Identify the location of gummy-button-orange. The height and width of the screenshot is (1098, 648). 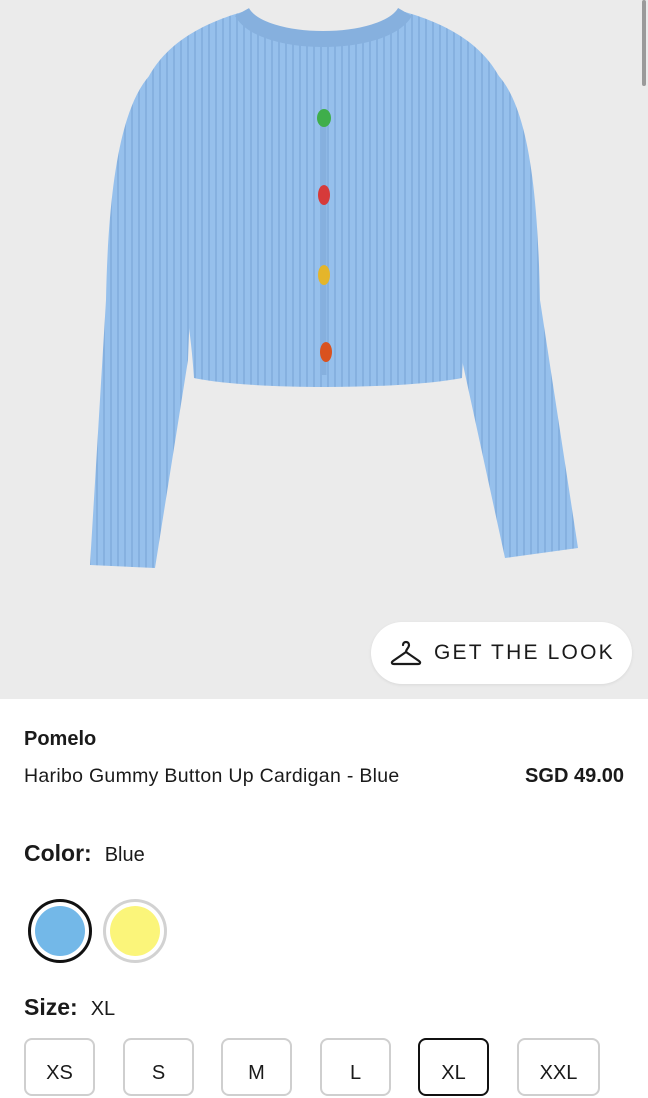
(326, 352).